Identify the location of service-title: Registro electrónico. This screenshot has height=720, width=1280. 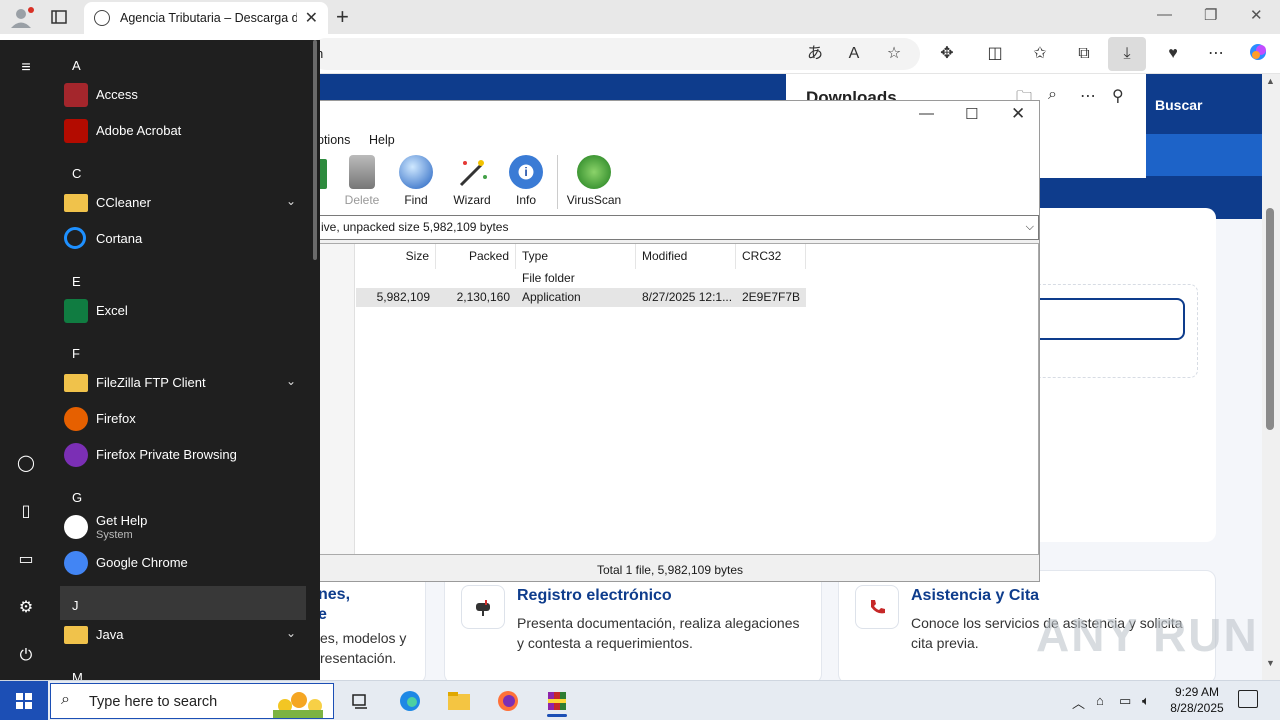
(594, 596).